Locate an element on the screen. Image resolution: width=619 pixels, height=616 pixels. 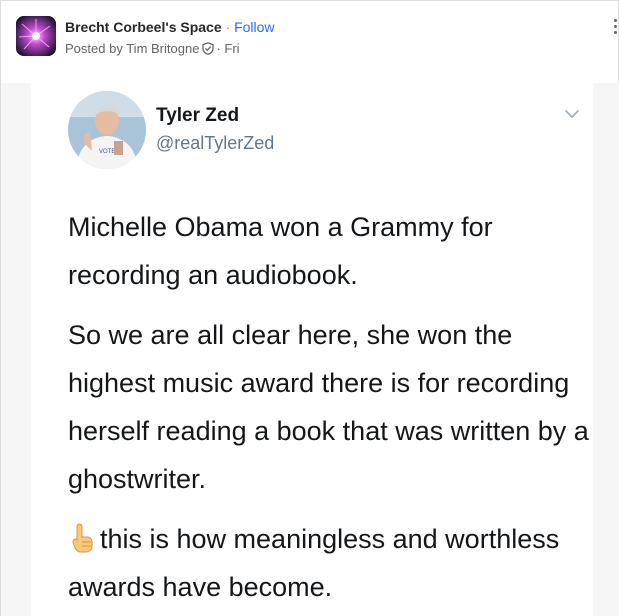
vertical-ellipsis-icon is located at coordinates (616, 27).